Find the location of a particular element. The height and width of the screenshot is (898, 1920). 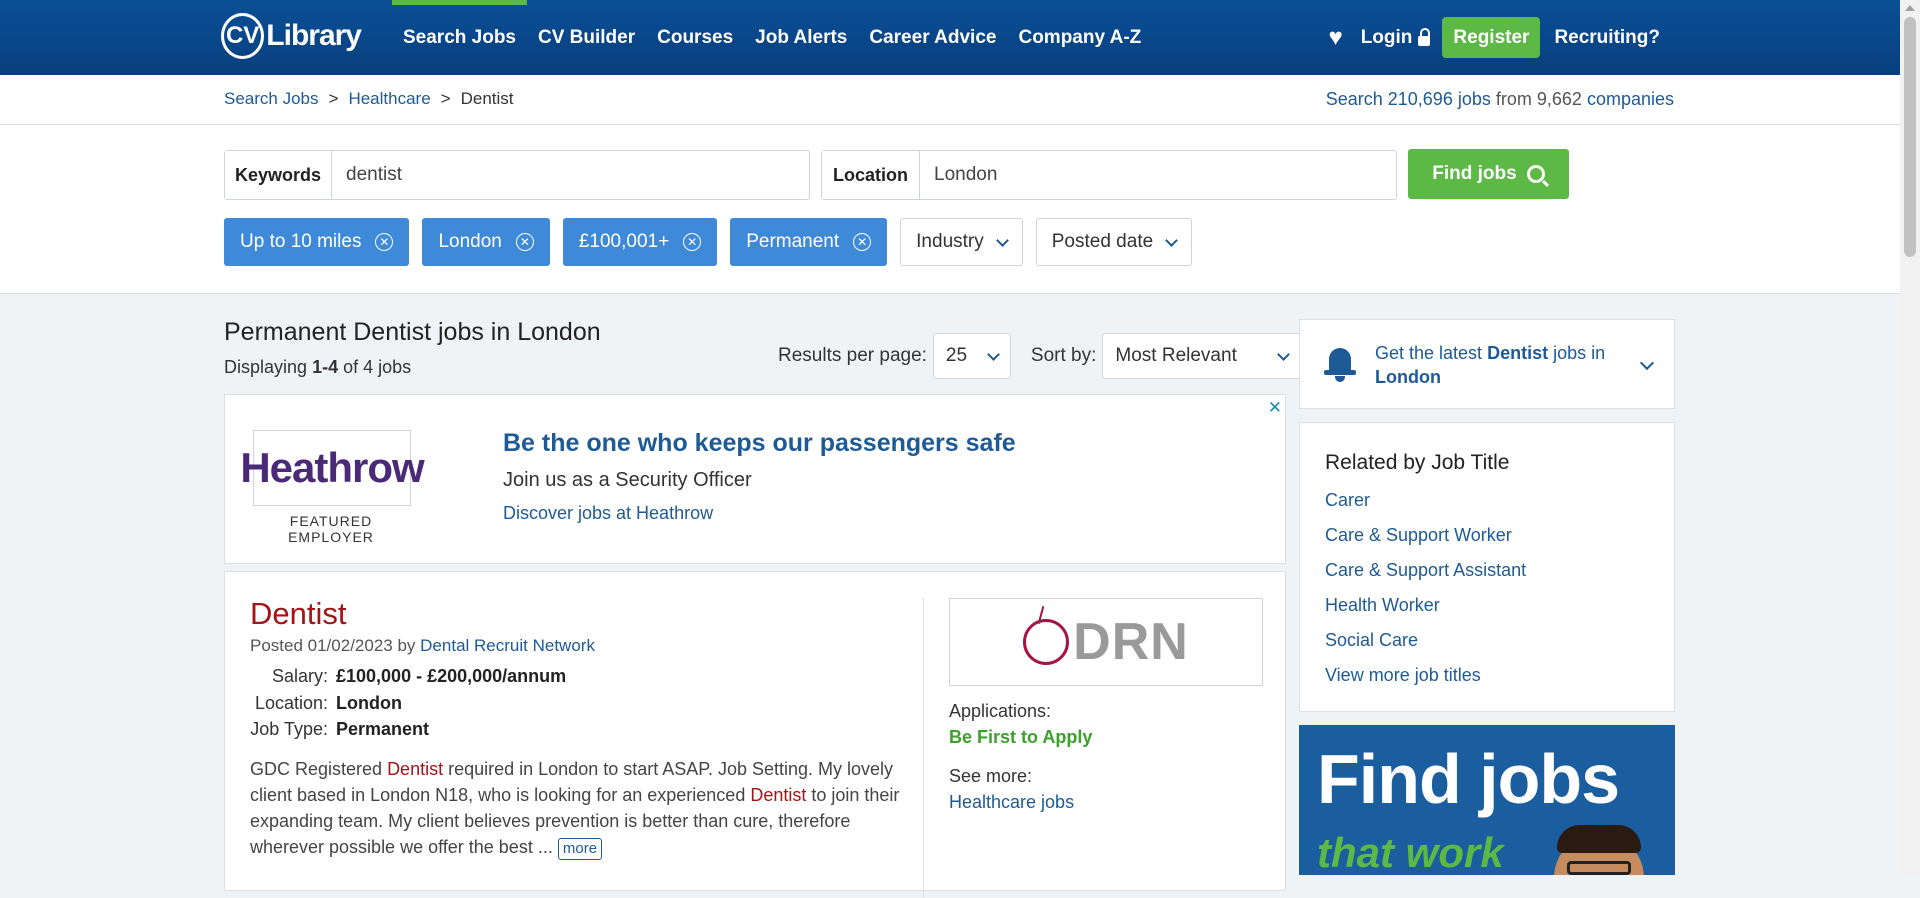

keywords-input is located at coordinates (570, 175).